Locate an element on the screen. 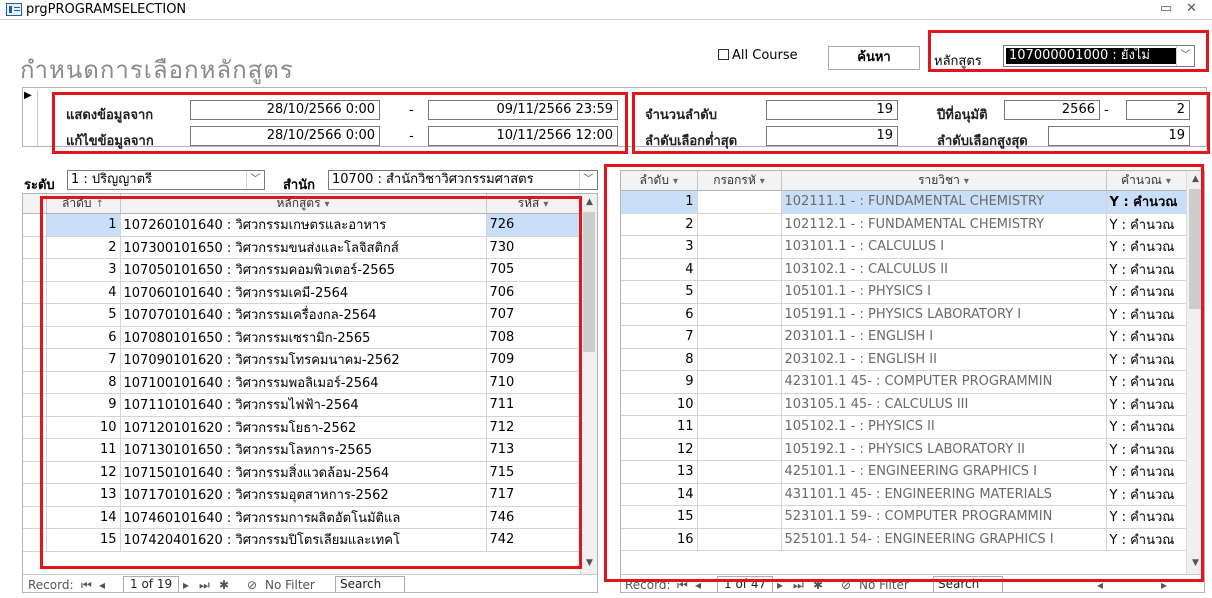 Image resolution: width=1212 pixels, height=598 pixels. code-cell: 712 is located at coordinates (533, 427).